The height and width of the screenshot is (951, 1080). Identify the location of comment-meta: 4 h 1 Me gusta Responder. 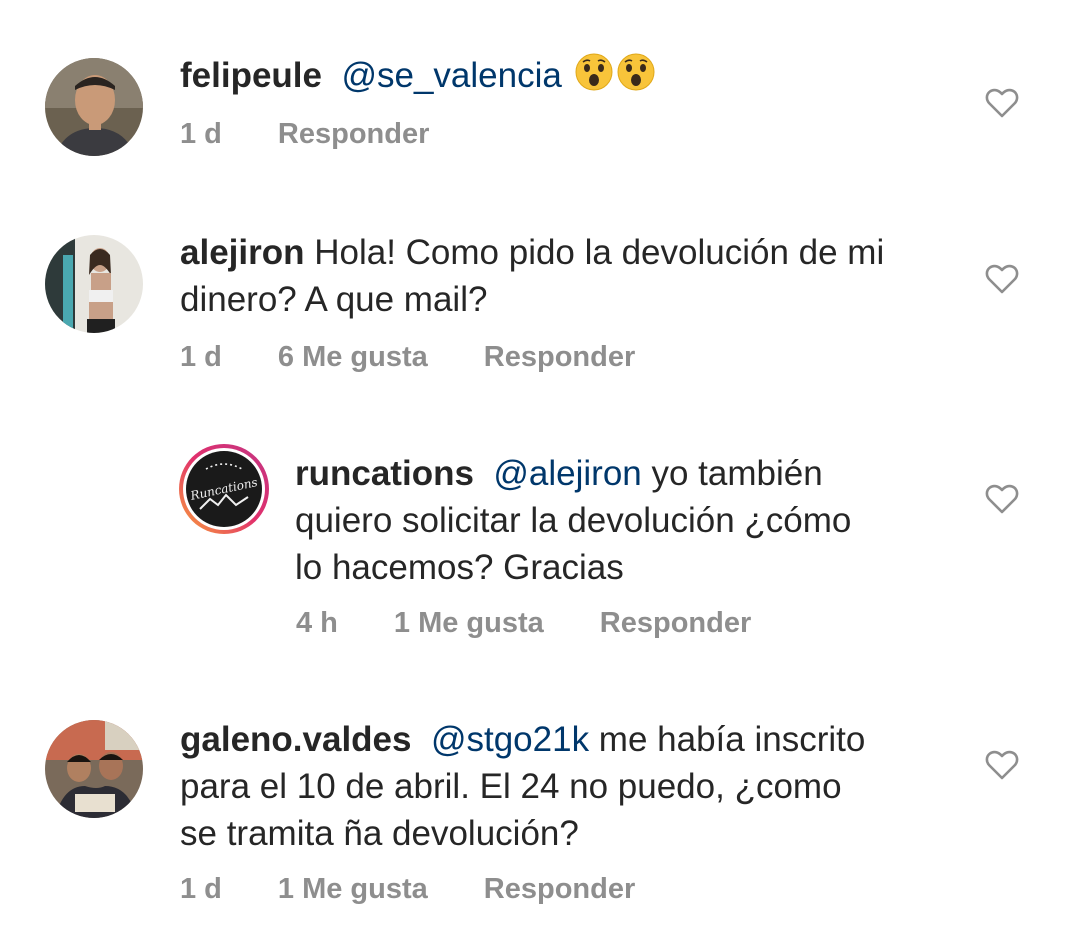
(523, 623).